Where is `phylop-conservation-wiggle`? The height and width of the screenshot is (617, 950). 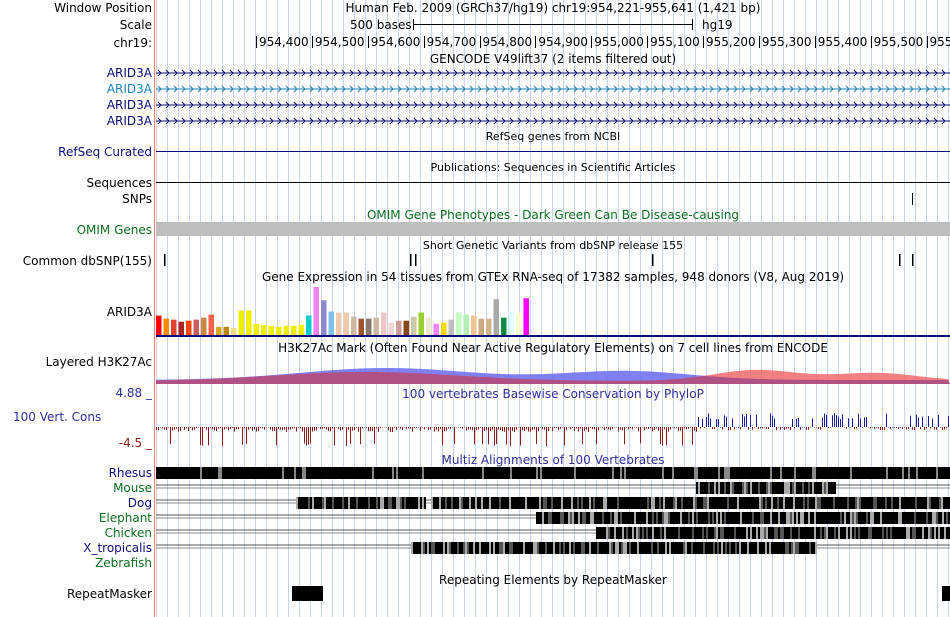 phylop-conservation-wiggle is located at coordinates (553, 427).